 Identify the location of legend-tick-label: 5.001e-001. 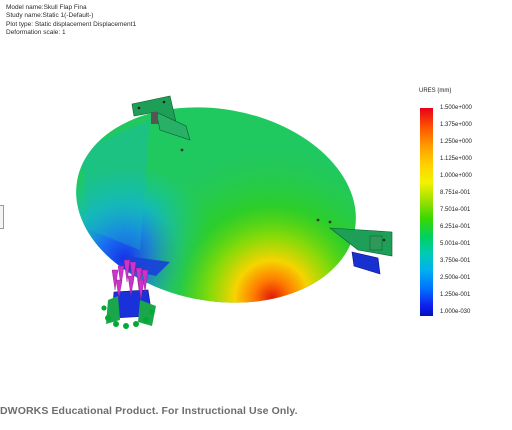
(455, 244).